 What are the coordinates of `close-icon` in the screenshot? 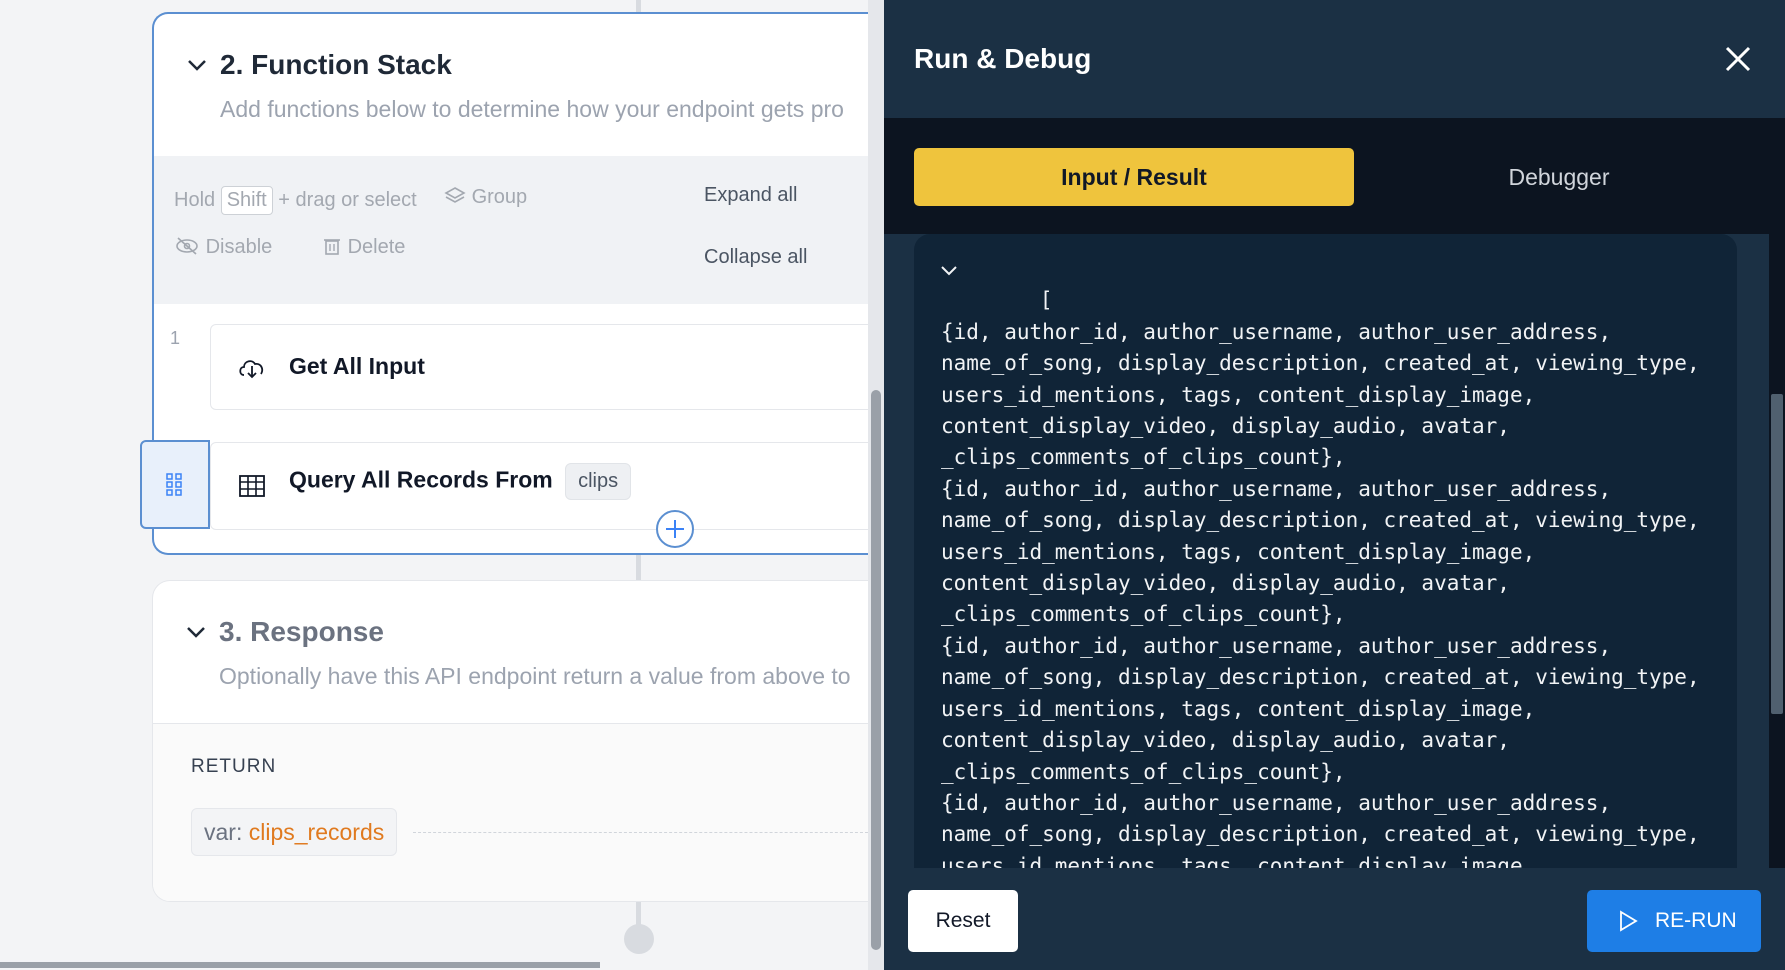 It's located at (1738, 59).